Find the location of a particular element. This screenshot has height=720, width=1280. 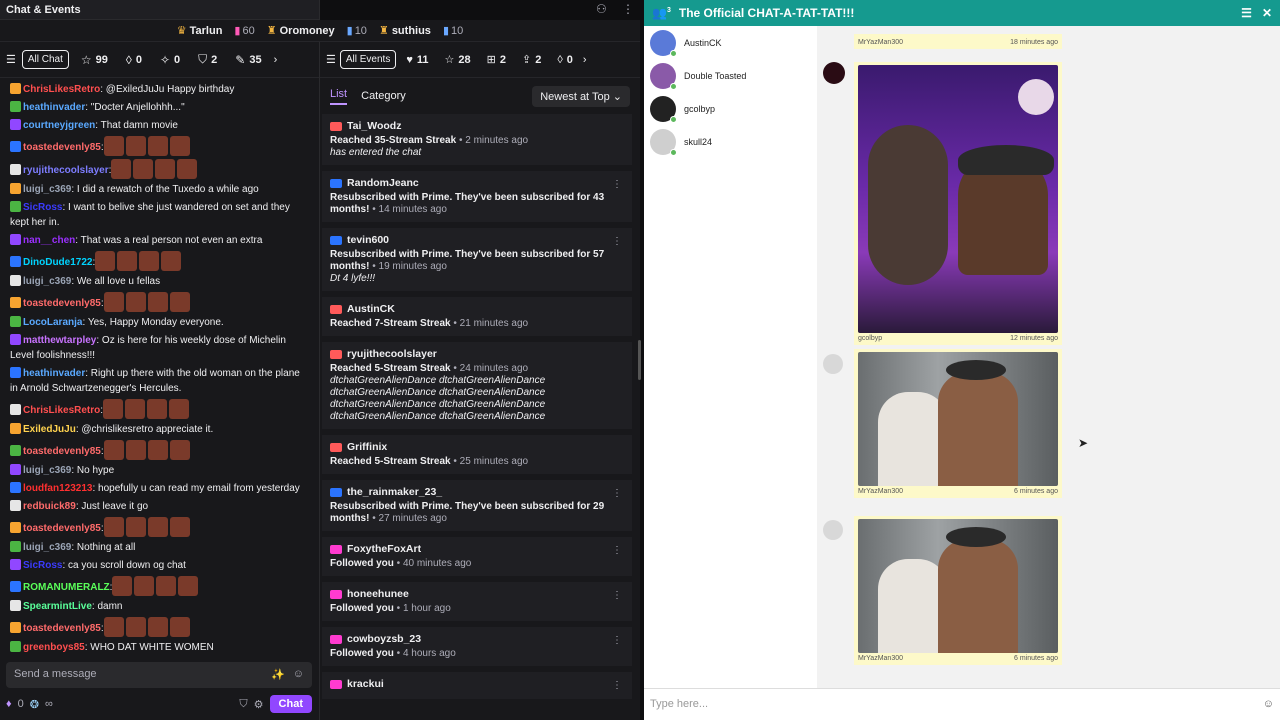

user-list-item: gcolbyp is located at coordinates (730, 108).